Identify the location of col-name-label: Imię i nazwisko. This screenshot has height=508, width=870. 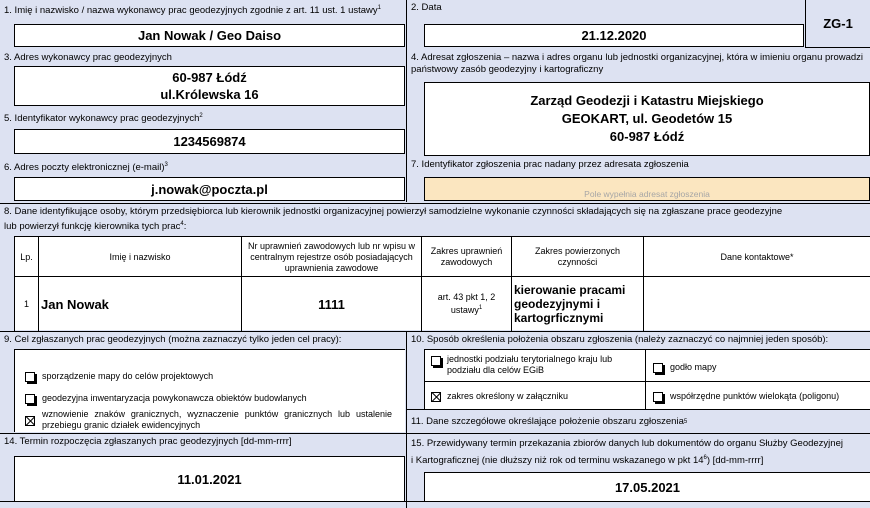
(140, 256).